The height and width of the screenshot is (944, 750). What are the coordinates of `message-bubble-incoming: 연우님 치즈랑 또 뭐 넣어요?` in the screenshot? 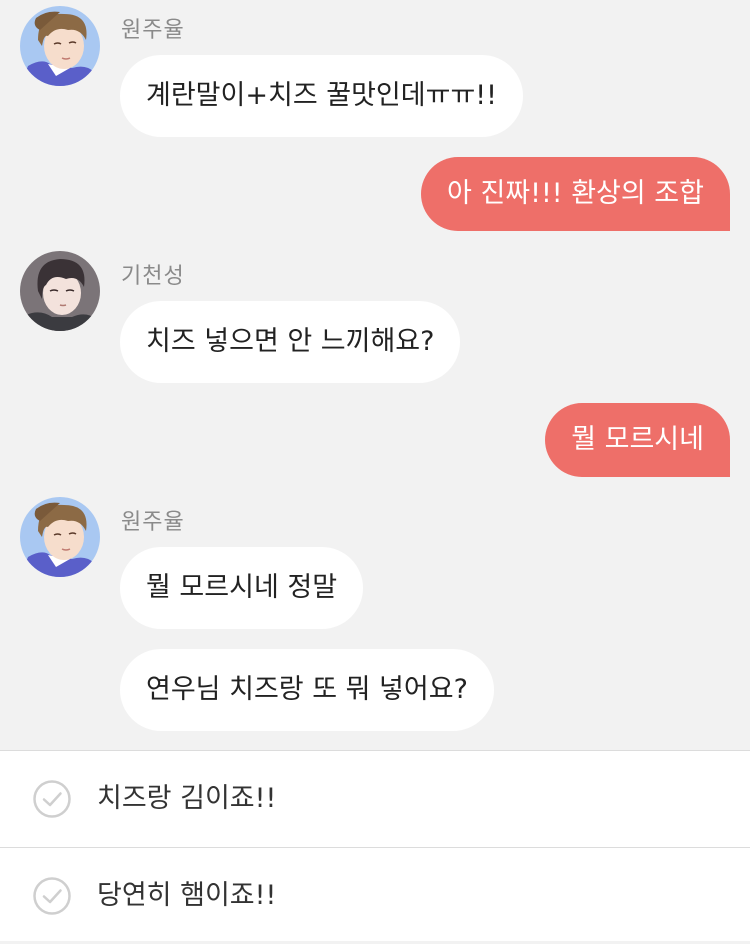 It's located at (307, 690).